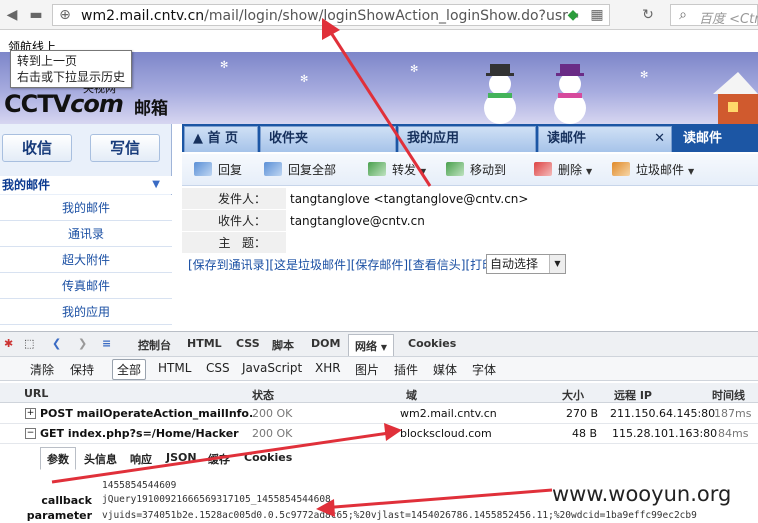 This screenshot has width=758, height=523. Describe the element at coordinates (728, 19) in the screenshot. I see `search-placeholder: 百度 <Ctrl` at that location.